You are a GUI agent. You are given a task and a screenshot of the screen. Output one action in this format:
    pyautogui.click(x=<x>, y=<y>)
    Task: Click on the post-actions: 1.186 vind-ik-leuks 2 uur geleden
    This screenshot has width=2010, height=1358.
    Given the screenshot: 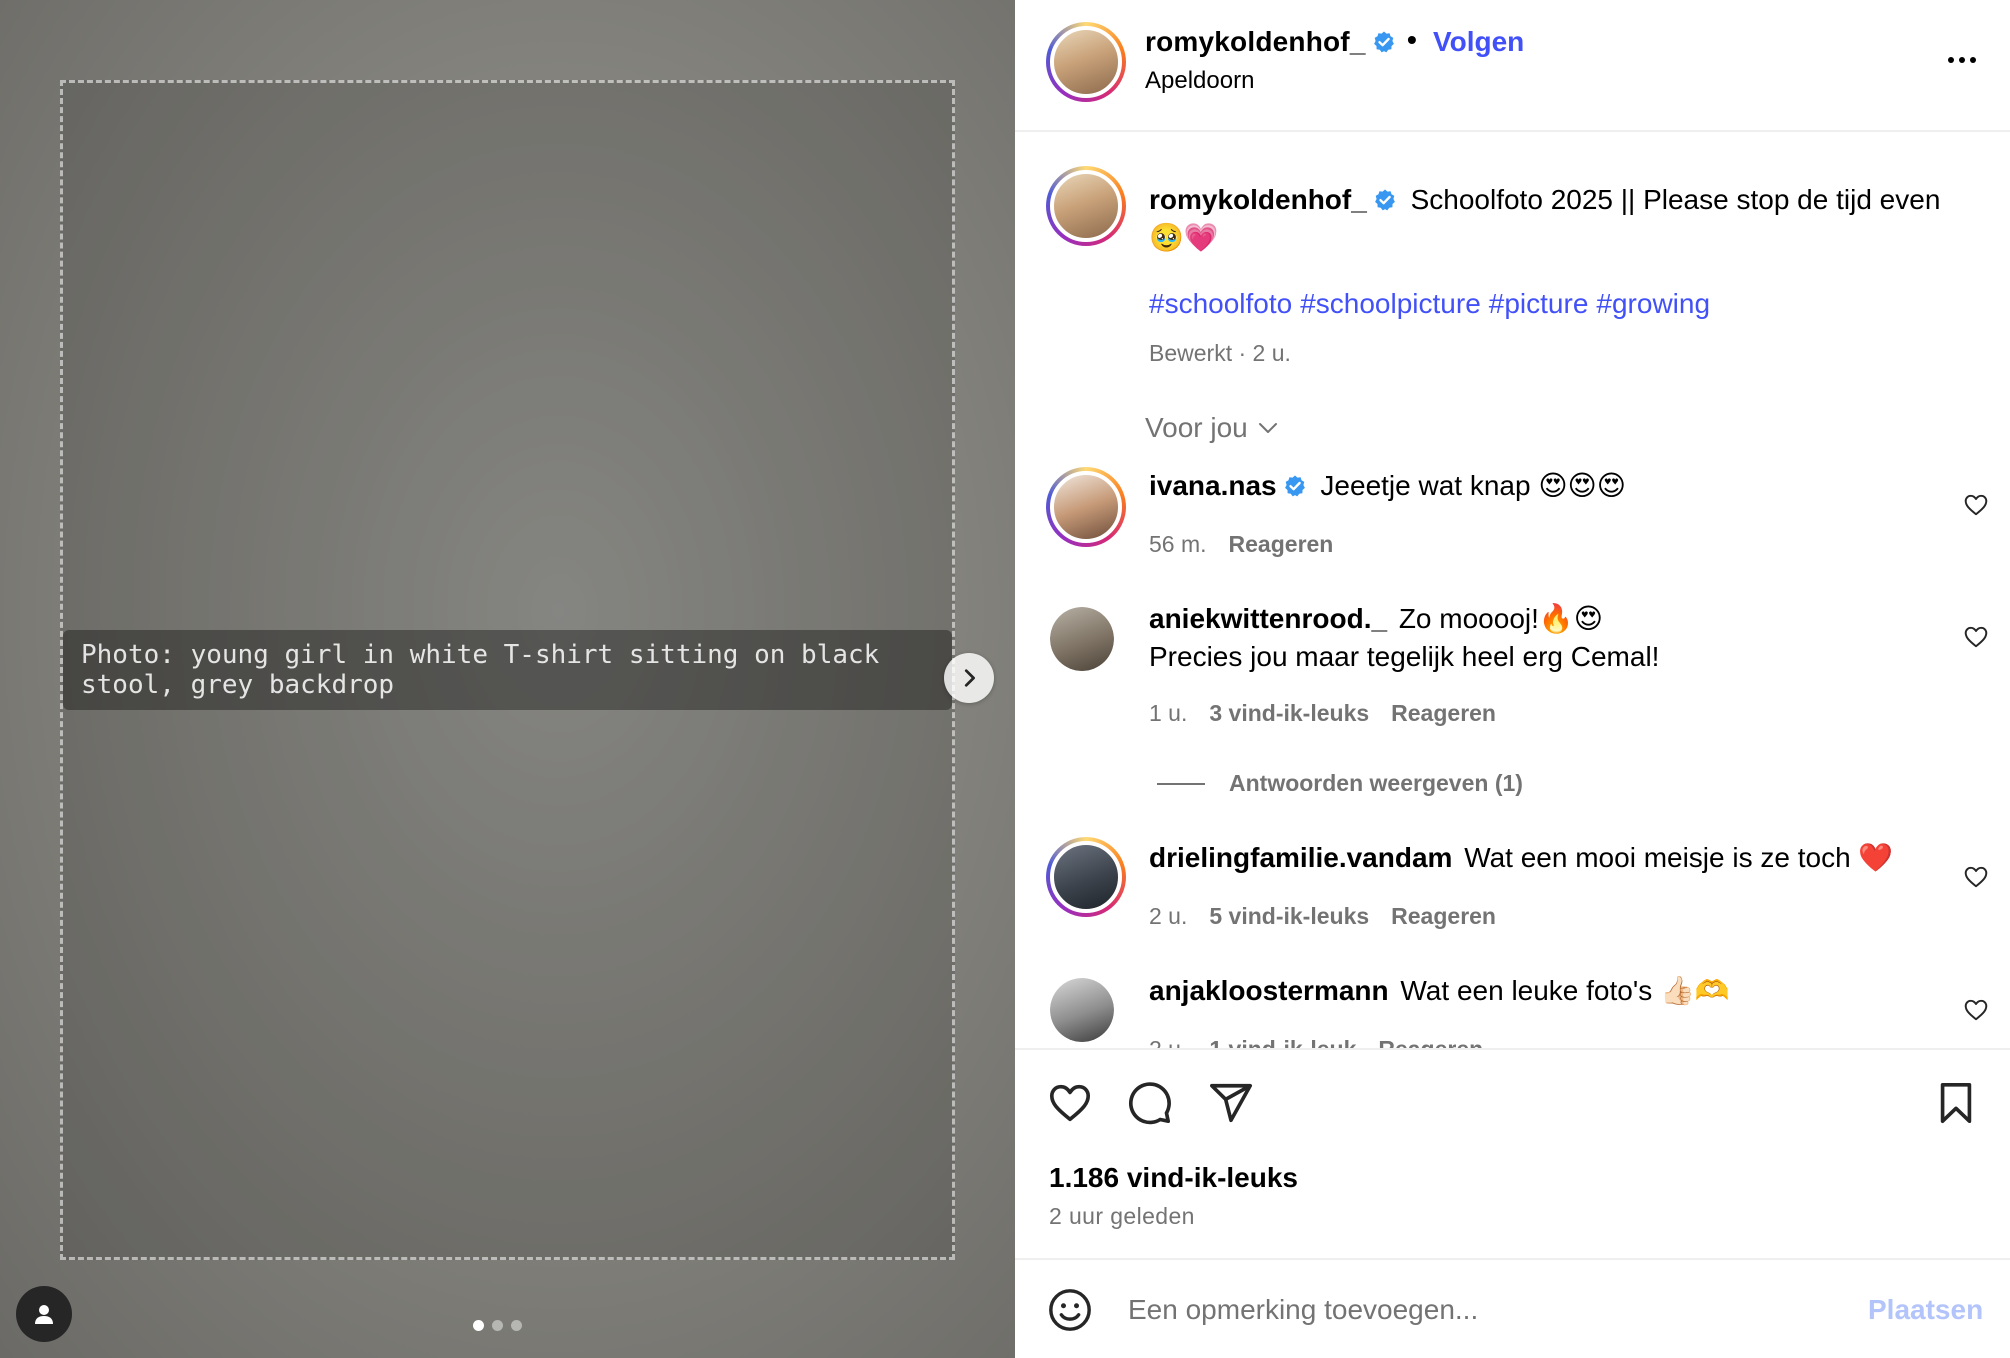 What is the action you would take?
    pyautogui.click(x=1512, y=1154)
    